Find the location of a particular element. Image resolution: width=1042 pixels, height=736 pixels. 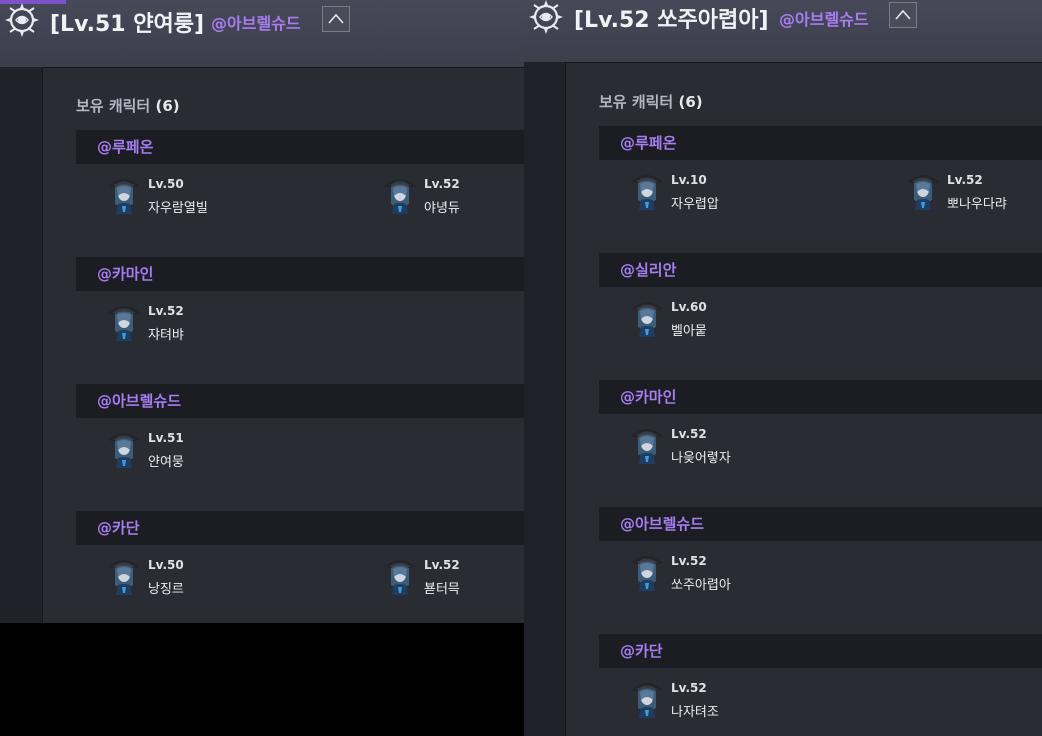

server-group: @아브렐슈드 Lv.52 쏘주아렵아 is located at coordinates (820, 550).